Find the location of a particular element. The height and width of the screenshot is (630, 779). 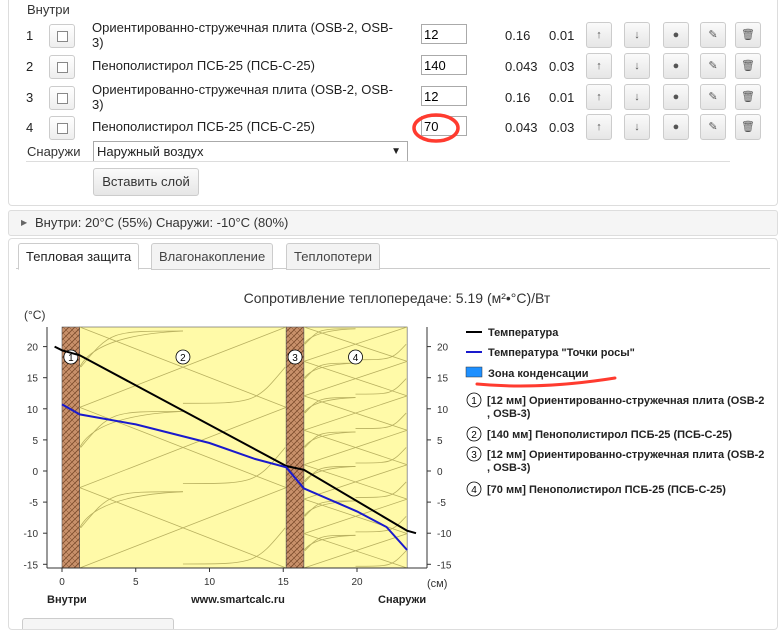

outside-select-value: Наружный воздух is located at coordinates (150, 151).